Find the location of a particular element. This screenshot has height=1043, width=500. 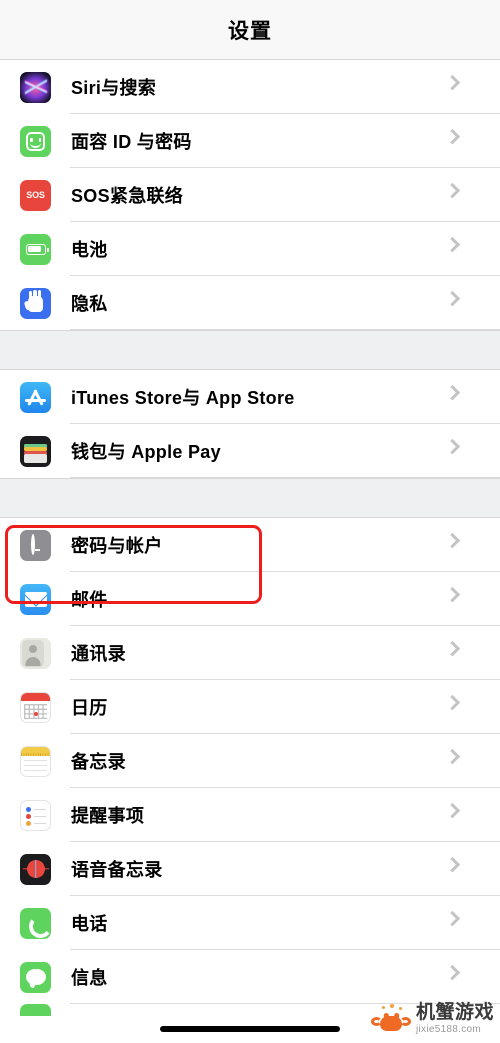

navigation-bar: 设置 is located at coordinates (250, 30).